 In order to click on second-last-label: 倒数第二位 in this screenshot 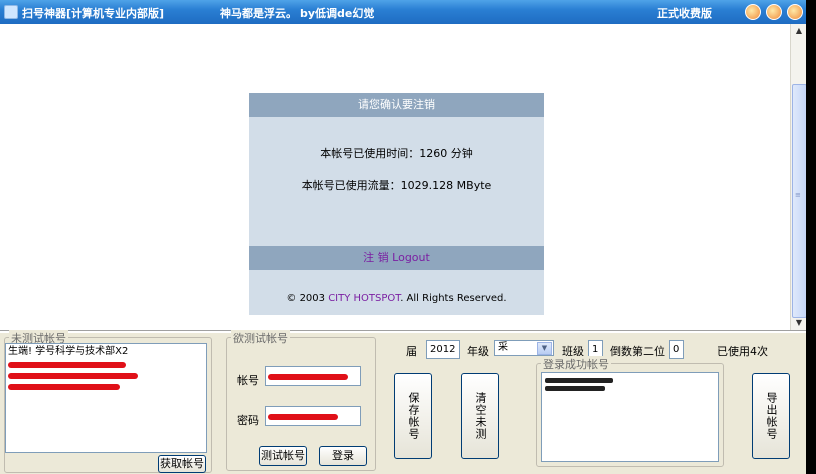, I will do `click(637, 351)`.